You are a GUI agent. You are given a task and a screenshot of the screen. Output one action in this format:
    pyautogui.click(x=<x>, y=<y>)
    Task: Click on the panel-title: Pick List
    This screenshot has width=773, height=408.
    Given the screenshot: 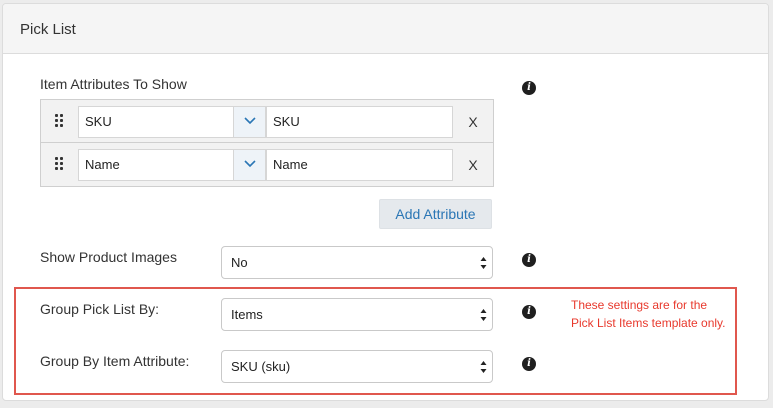 What is the action you would take?
    pyautogui.click(x=48, y=29)
    